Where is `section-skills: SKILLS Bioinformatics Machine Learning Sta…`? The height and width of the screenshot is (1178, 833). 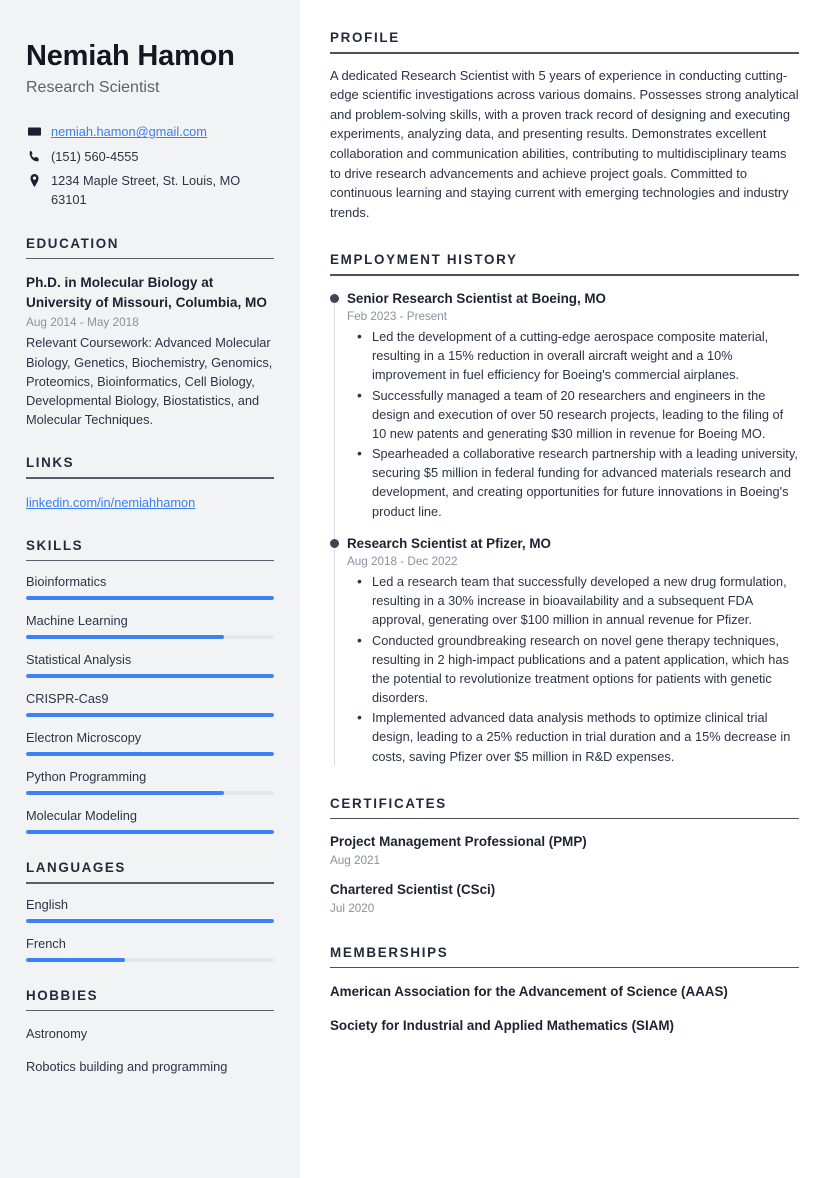 section-skills: SKILLS Bioinformatics Machine Learning Sta… is located at coordinates (150, 686).